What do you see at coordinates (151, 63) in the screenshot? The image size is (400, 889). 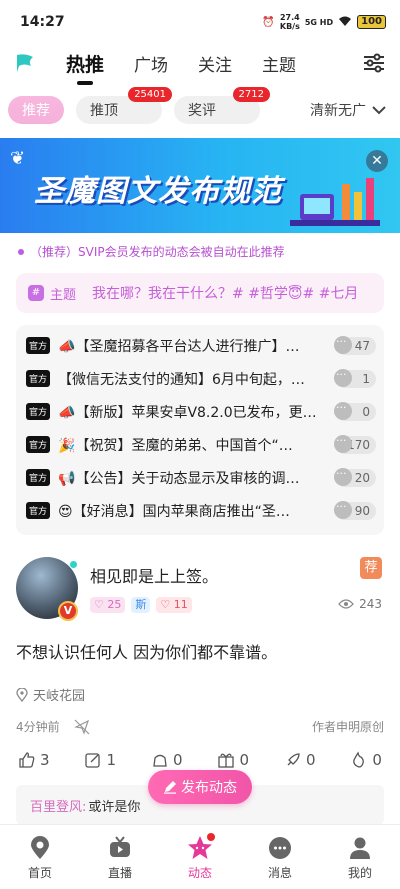 I see `tab-square: 广场` at bounding box center [151, 63].